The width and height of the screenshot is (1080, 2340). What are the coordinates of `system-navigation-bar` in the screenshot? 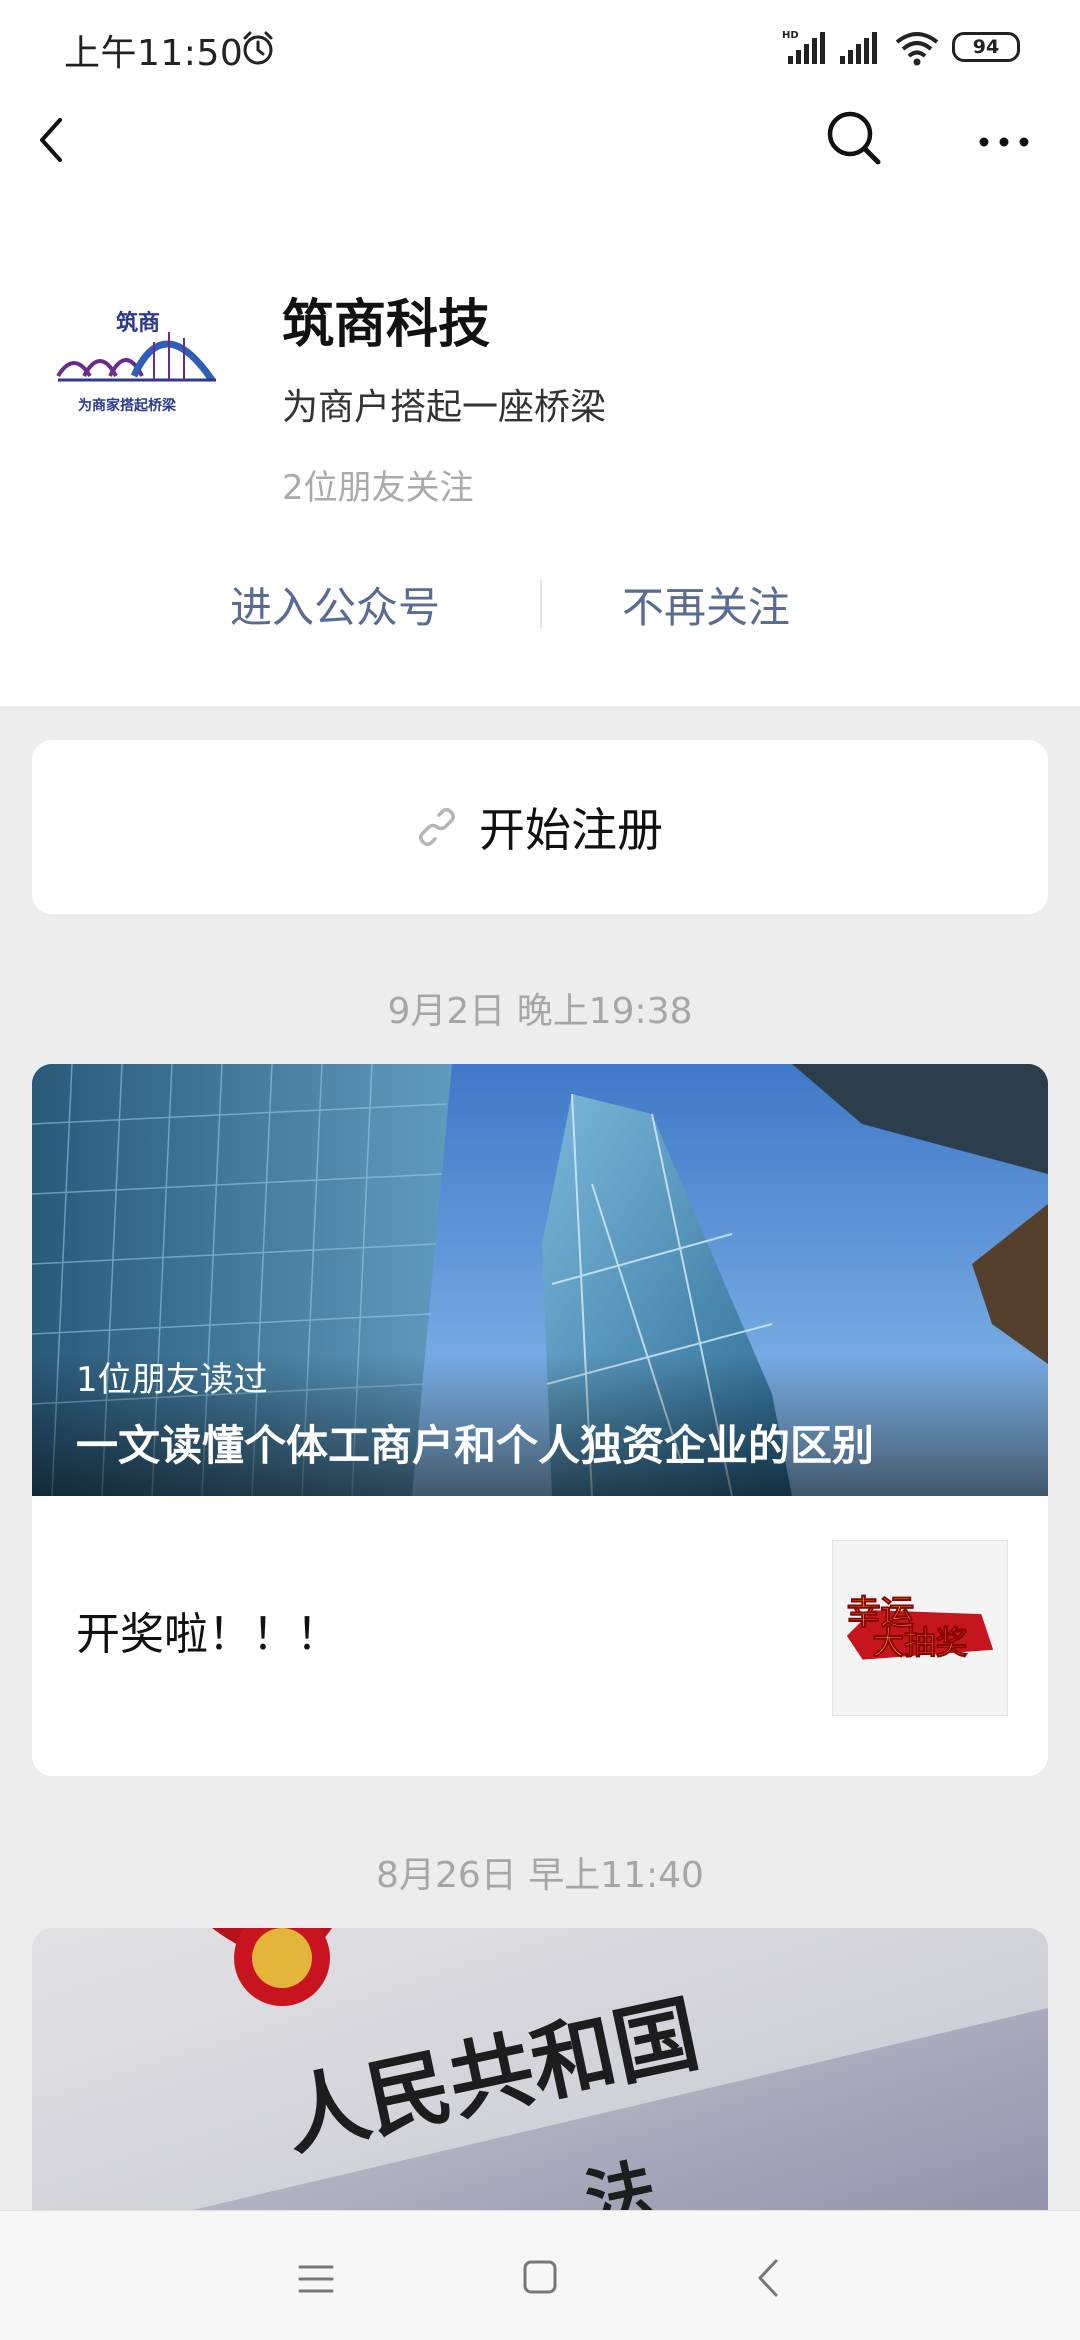 It's located at (540, 2275).